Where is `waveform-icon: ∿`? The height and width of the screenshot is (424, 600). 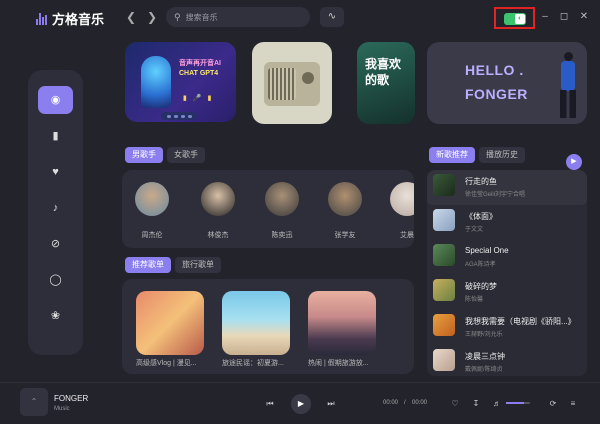 waveform-icon: ∿ is located at coordinates (332, 16).